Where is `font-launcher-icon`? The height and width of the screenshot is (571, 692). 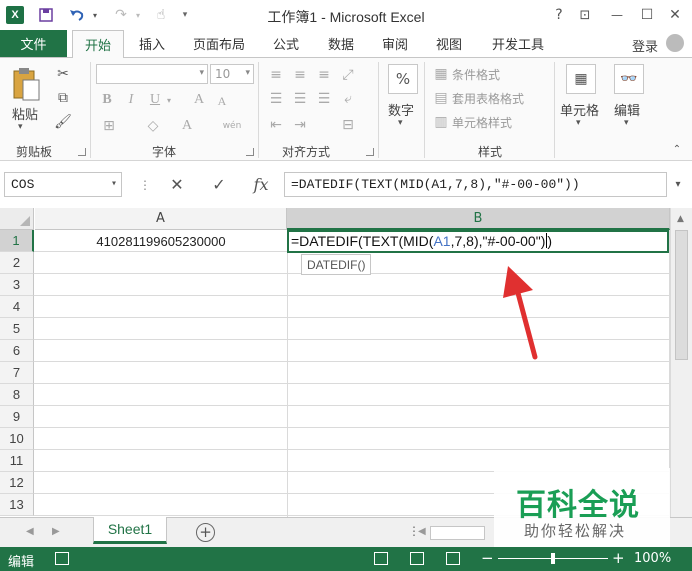
font-launcher-icon is located at coordinates (250, 152).